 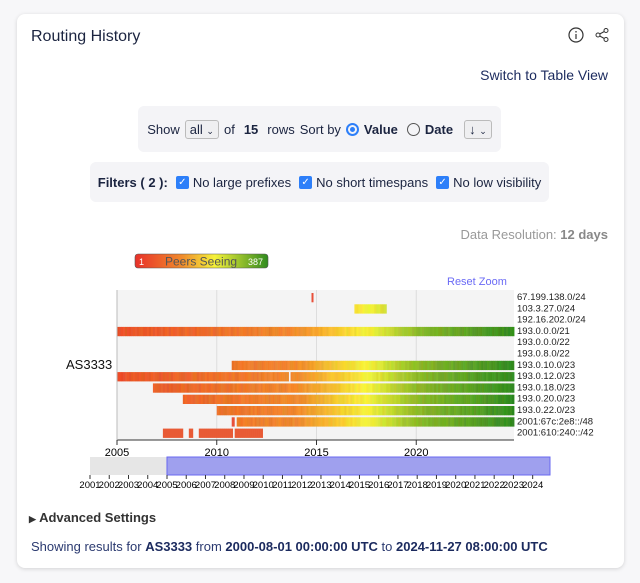 What do you see at coordinates (543, 331) in the screenshot?
I see `row-label: 193.0.0.0/21` at bounding box center [543, 331].